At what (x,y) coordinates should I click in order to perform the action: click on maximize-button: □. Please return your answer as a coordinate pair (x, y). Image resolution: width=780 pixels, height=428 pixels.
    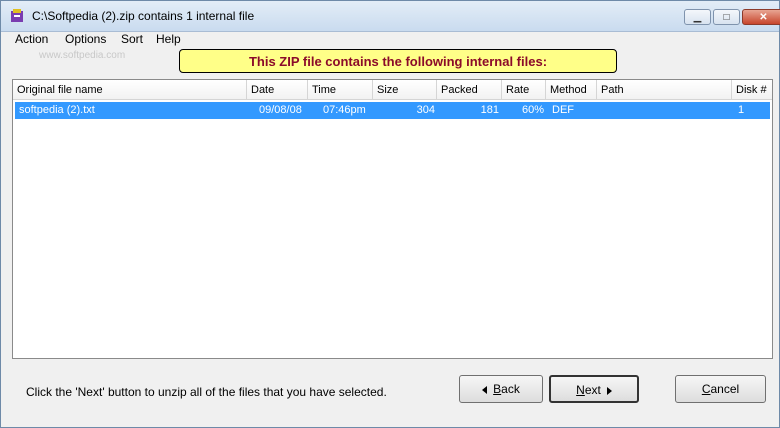
    Looking at the image, I should click on (726, 17).